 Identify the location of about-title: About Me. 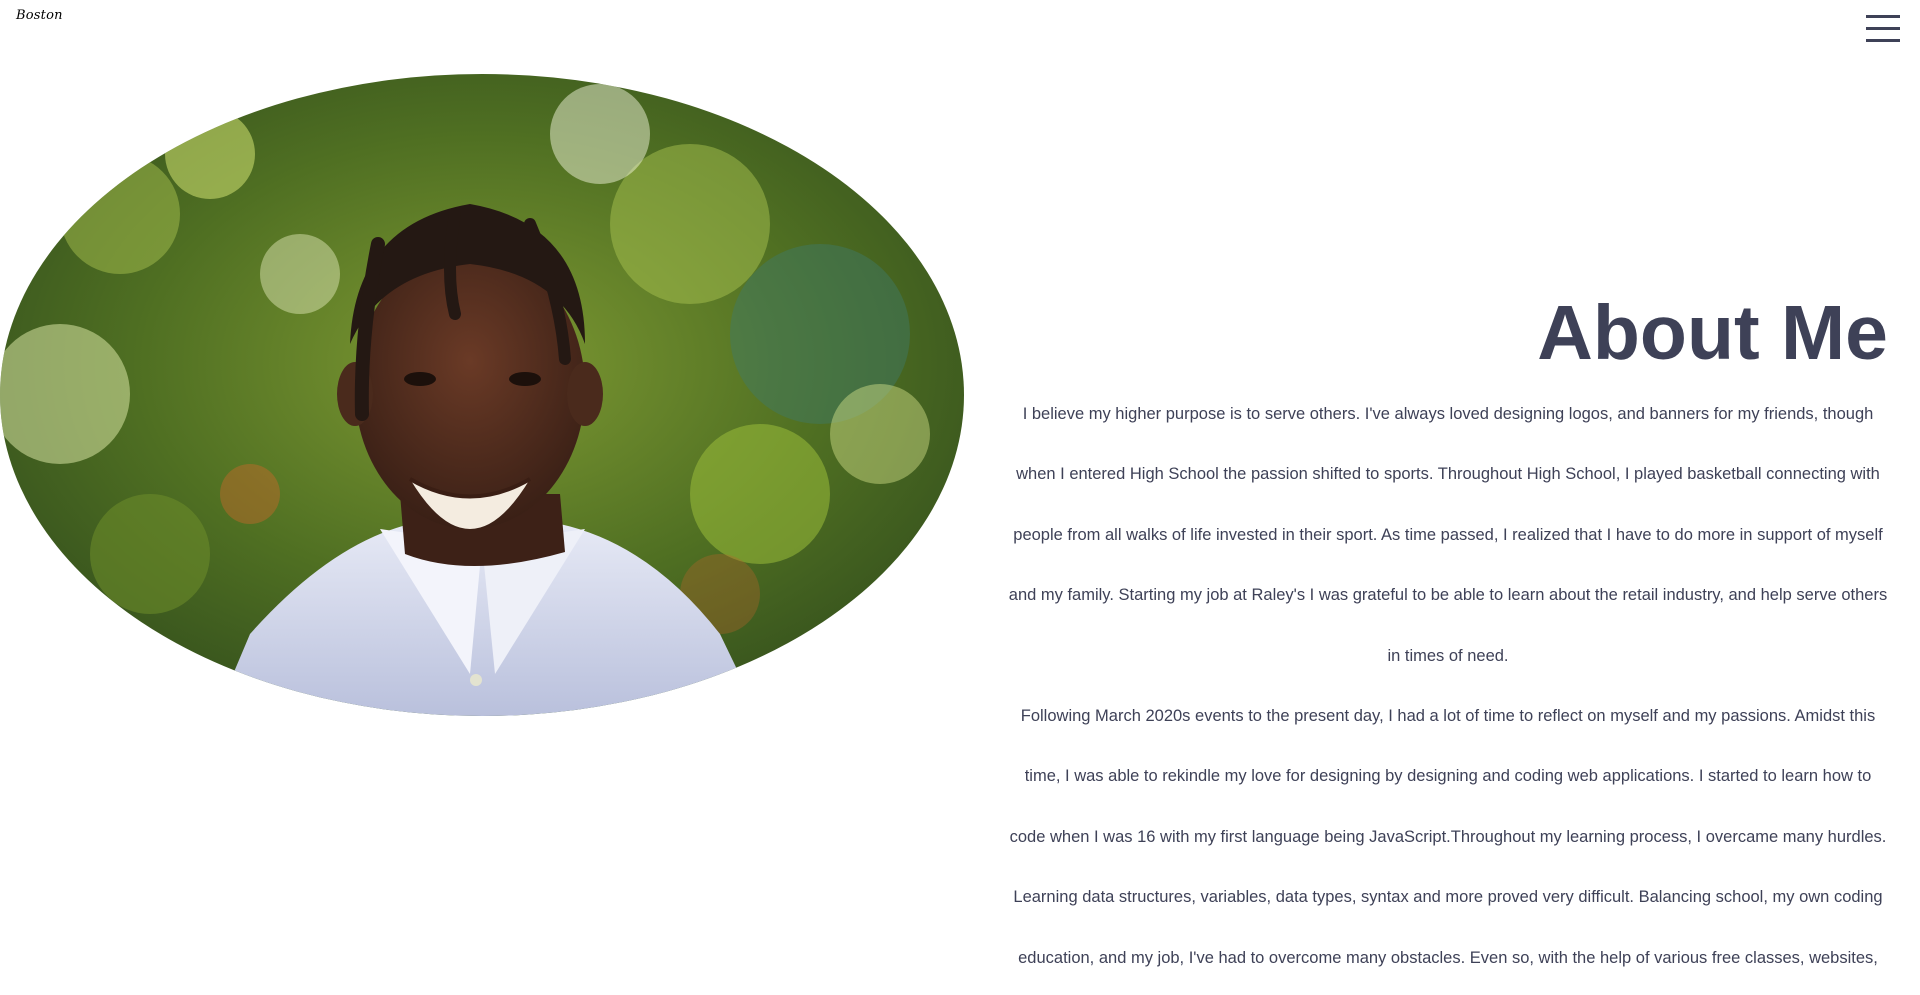
(1712, 333).